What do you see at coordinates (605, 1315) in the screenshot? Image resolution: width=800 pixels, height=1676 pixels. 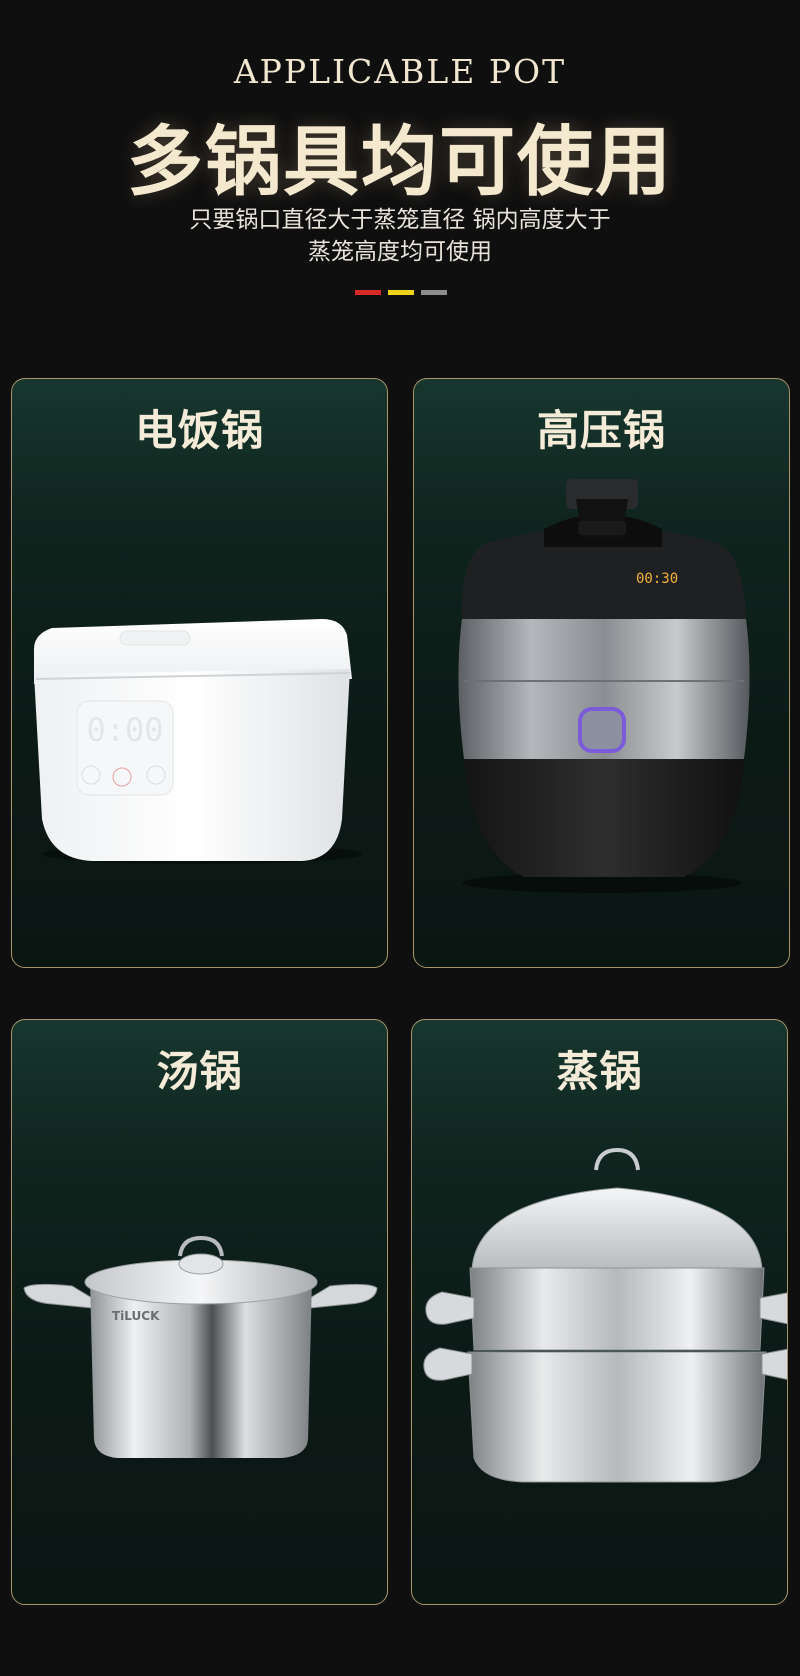 I see `steamer-pot-icon` at bounding box center [605, 1315].